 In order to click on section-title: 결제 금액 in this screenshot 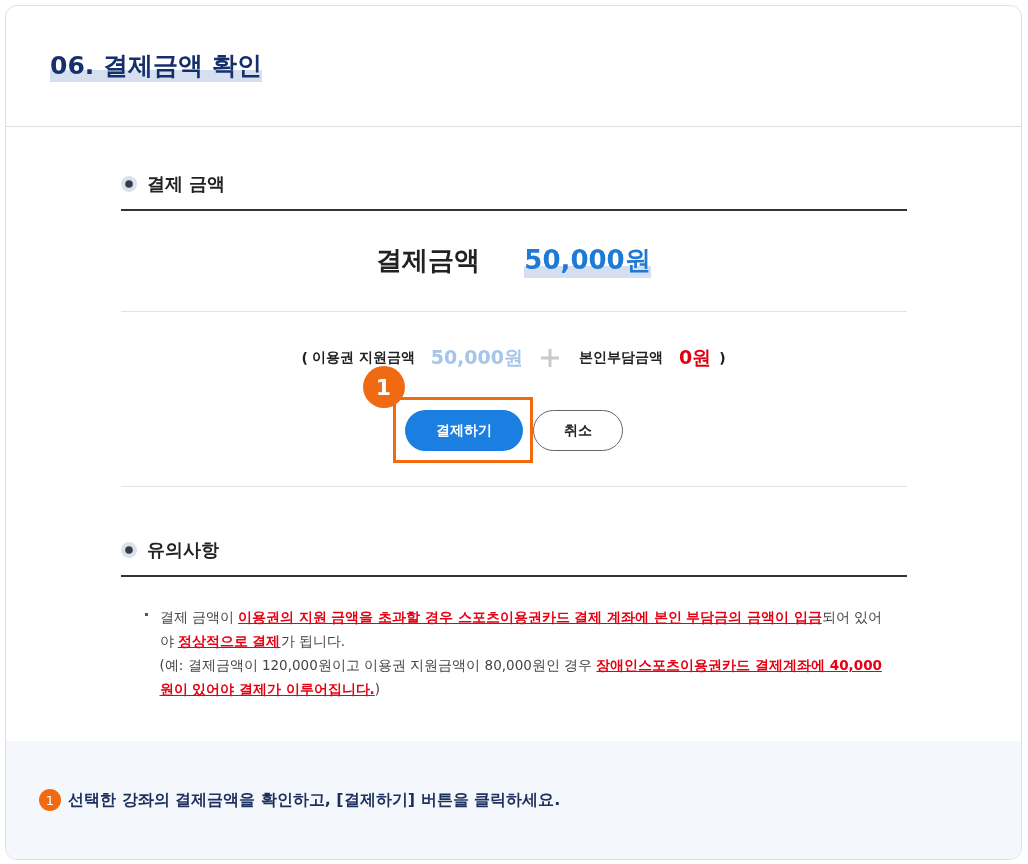, I will do `click(185, 184)`.